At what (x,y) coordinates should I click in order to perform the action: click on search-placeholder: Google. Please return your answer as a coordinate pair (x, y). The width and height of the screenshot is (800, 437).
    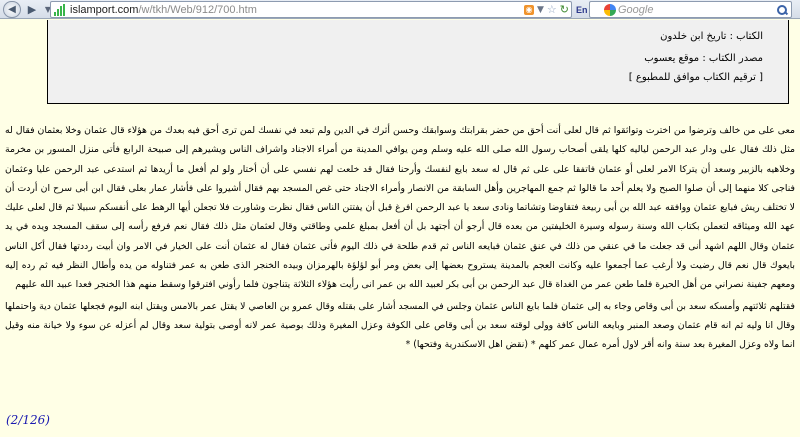
    Looking at the image, I should click on (636, 9).